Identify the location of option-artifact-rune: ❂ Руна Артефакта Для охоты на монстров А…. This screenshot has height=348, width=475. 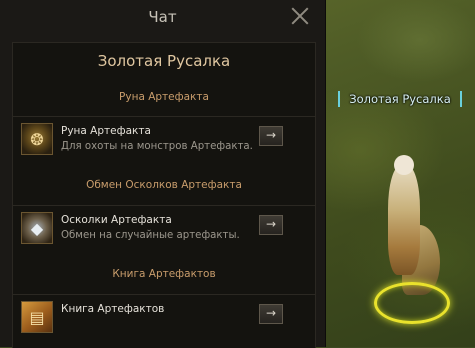
(164, 140).